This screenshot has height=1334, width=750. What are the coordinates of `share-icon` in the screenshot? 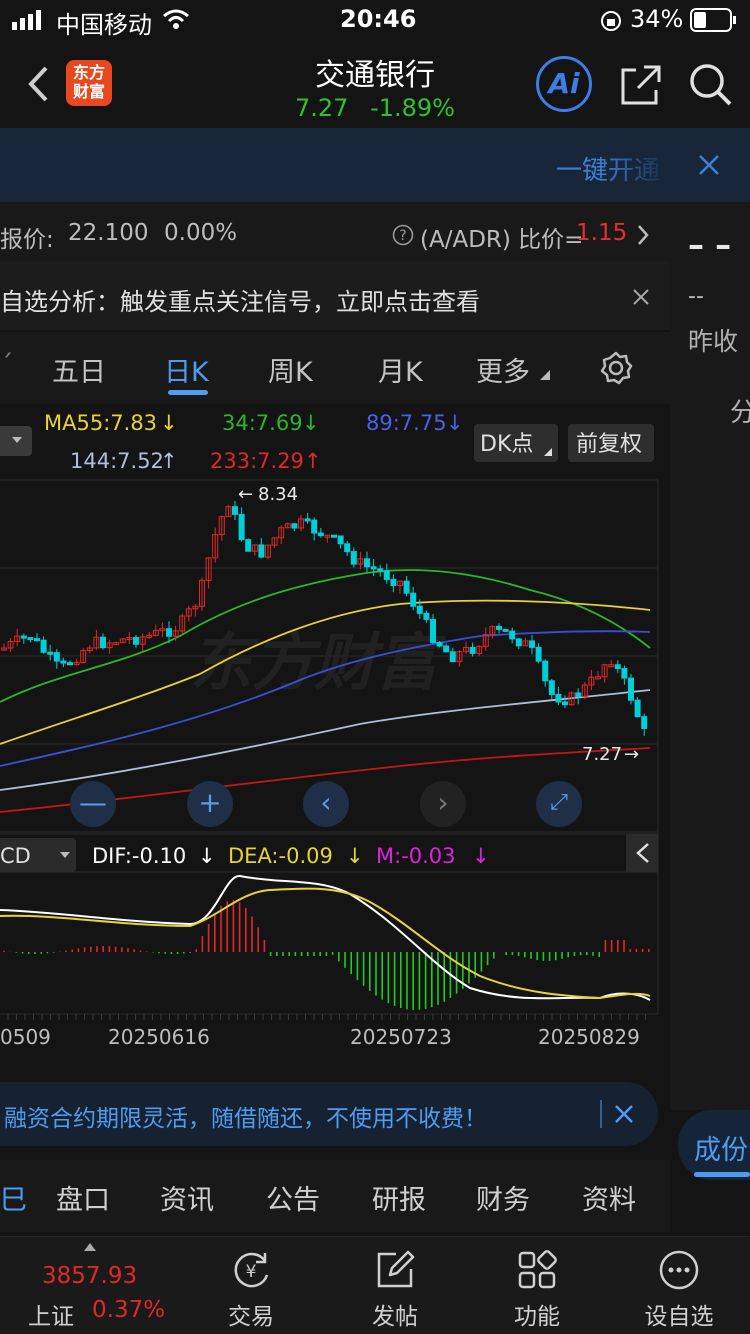 It's located at (641, 85).